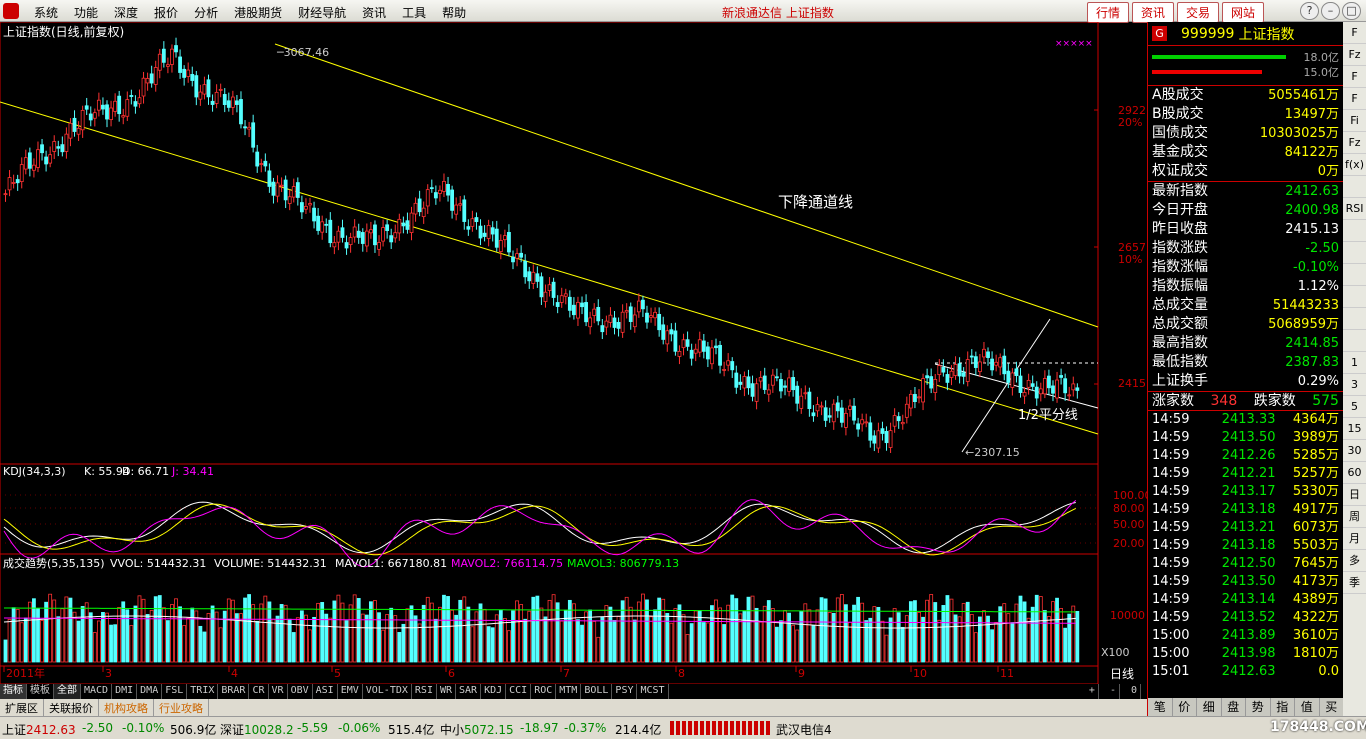 The width and height of the screenshot is (1366, 739). Describe the element at coordinates (1354, 385) in the screenshot. I see `tool-button-16: 3` at that location.